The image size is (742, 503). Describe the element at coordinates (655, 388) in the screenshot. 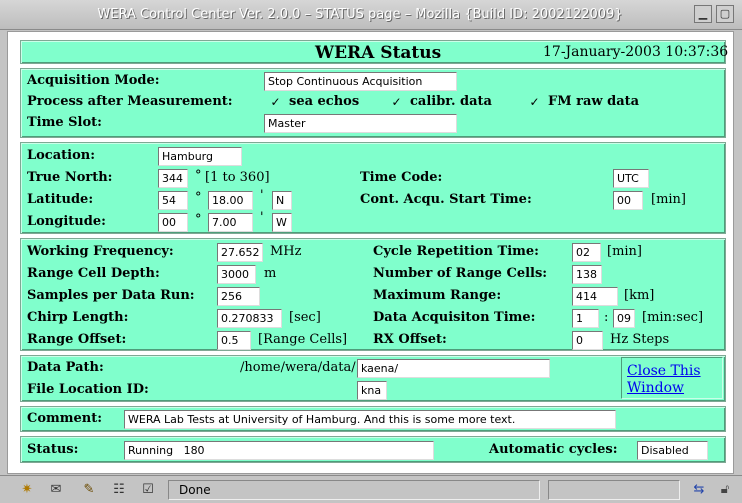

I see `close-window-link-line2: Window` at that location.